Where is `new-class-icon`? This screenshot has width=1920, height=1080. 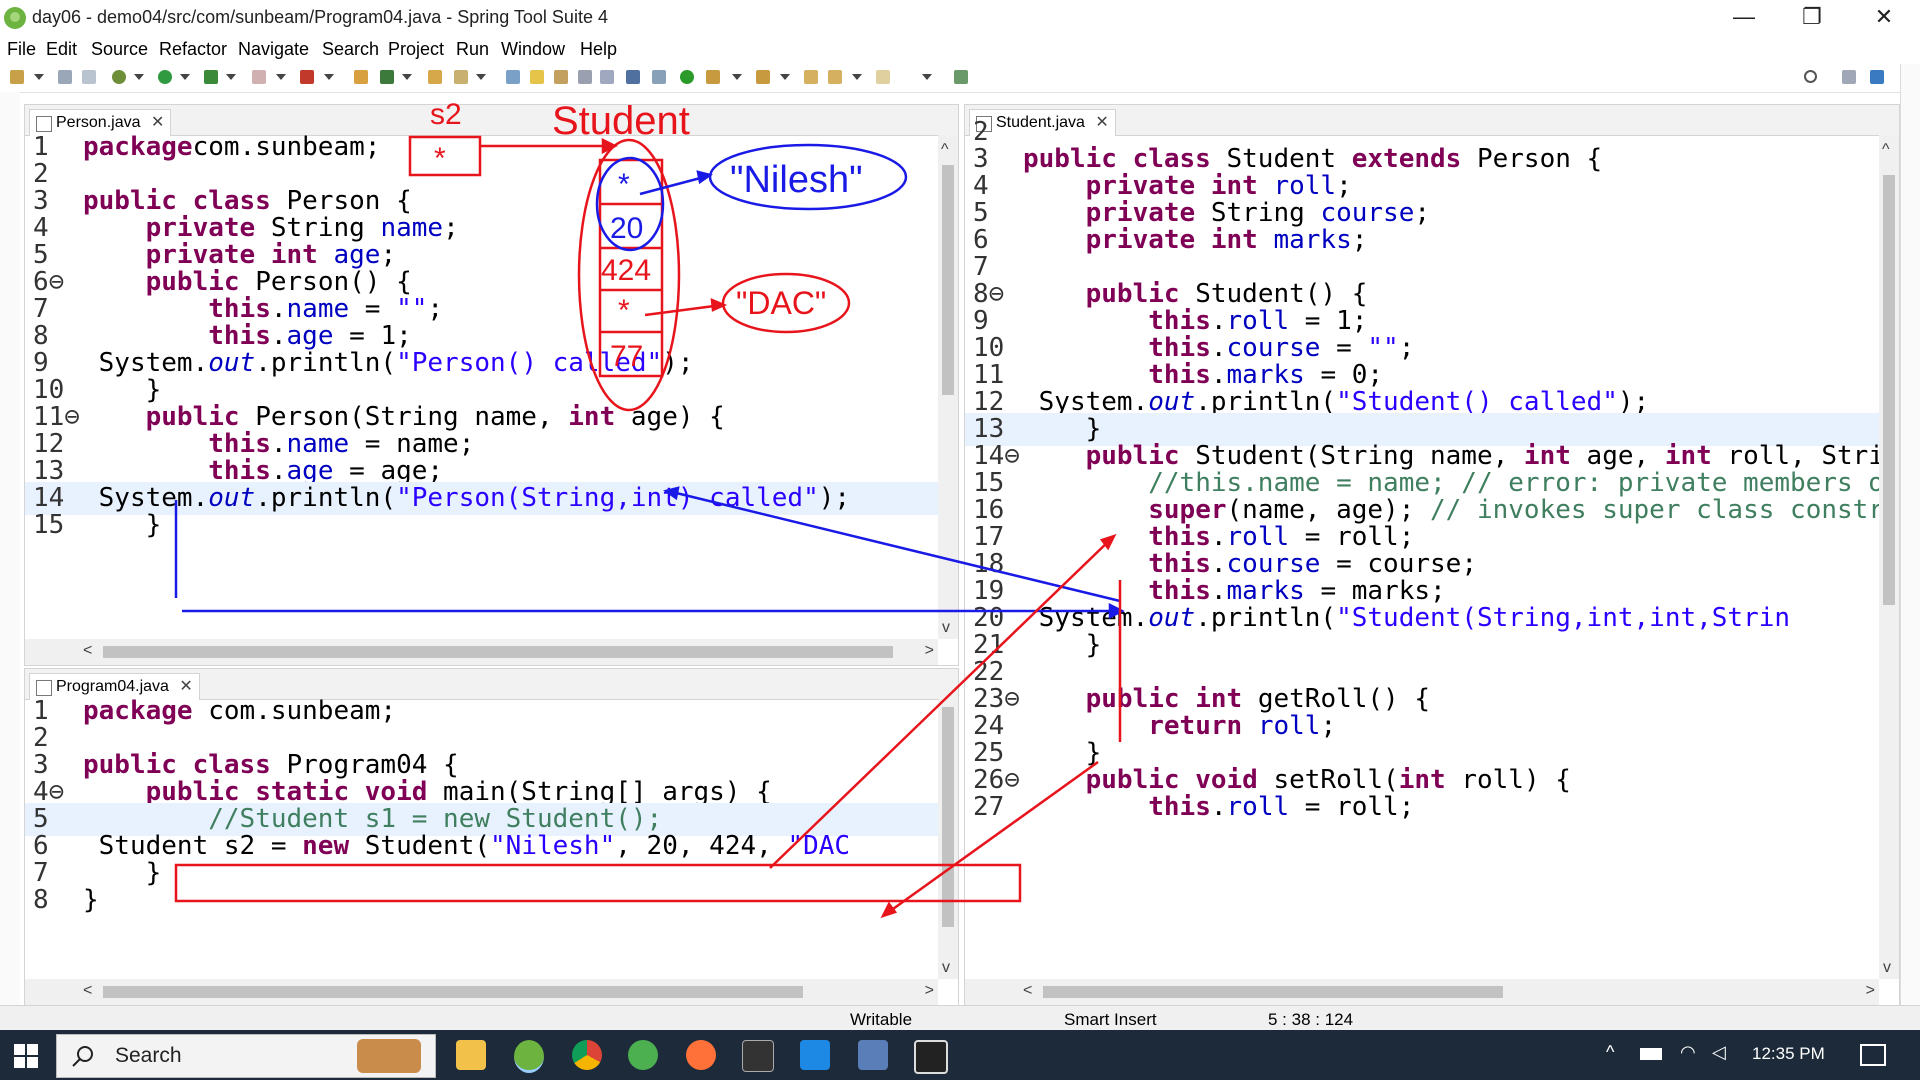 new-class-icon is located at coordinates (387, 77).